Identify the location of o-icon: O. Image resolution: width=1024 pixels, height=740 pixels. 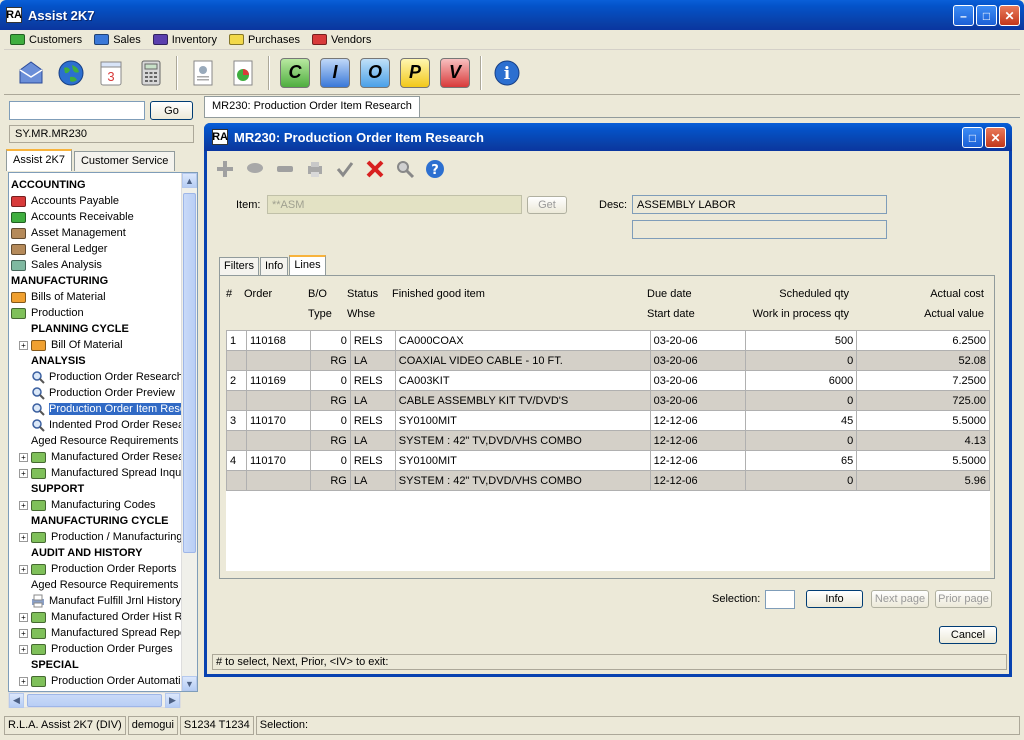
(375, 73).